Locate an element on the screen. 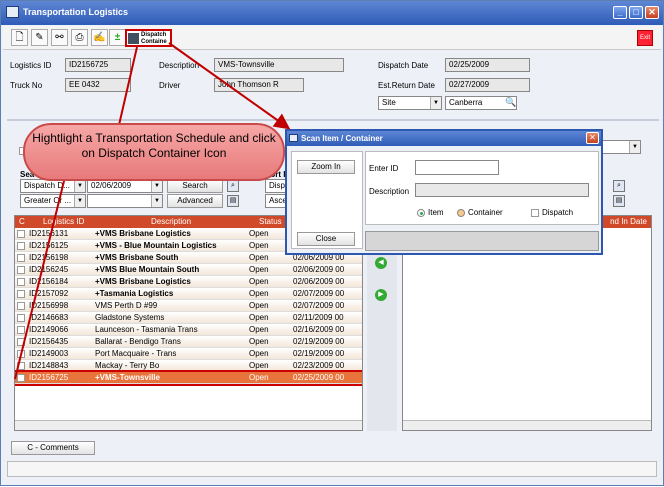  arrow-to-row is located at coordinates (40, 278).